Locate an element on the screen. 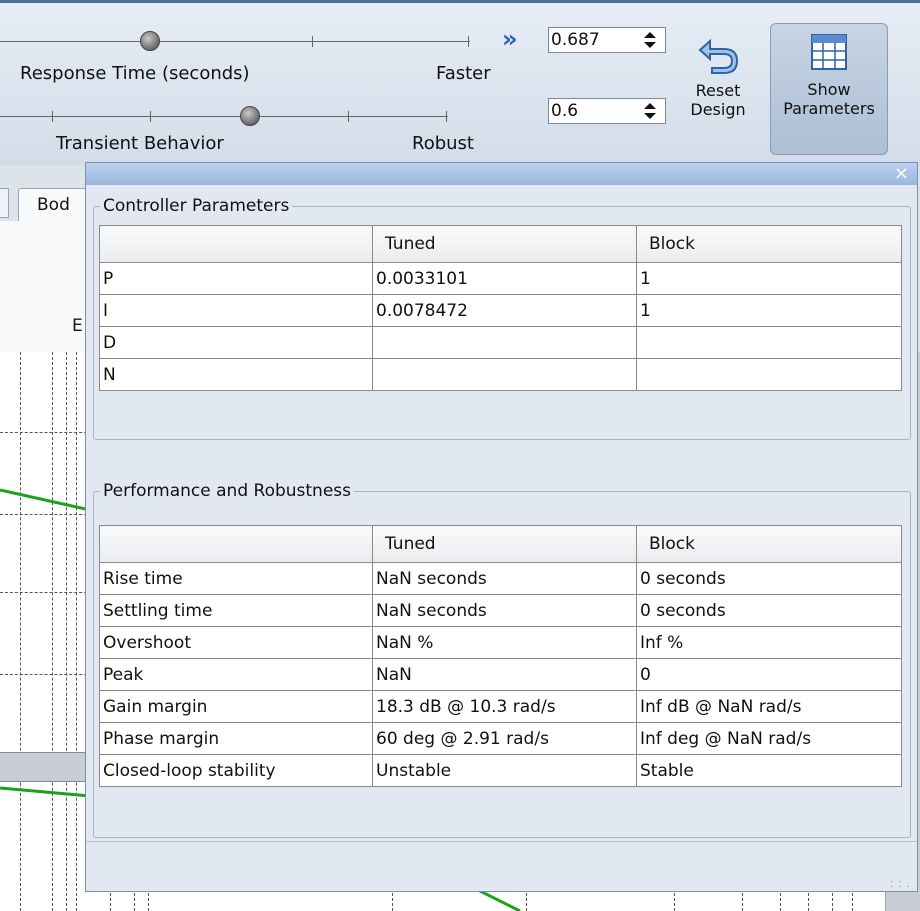 The image size is (920, 911). tab-bode-label: Bod is located at coordinates (53, 205).